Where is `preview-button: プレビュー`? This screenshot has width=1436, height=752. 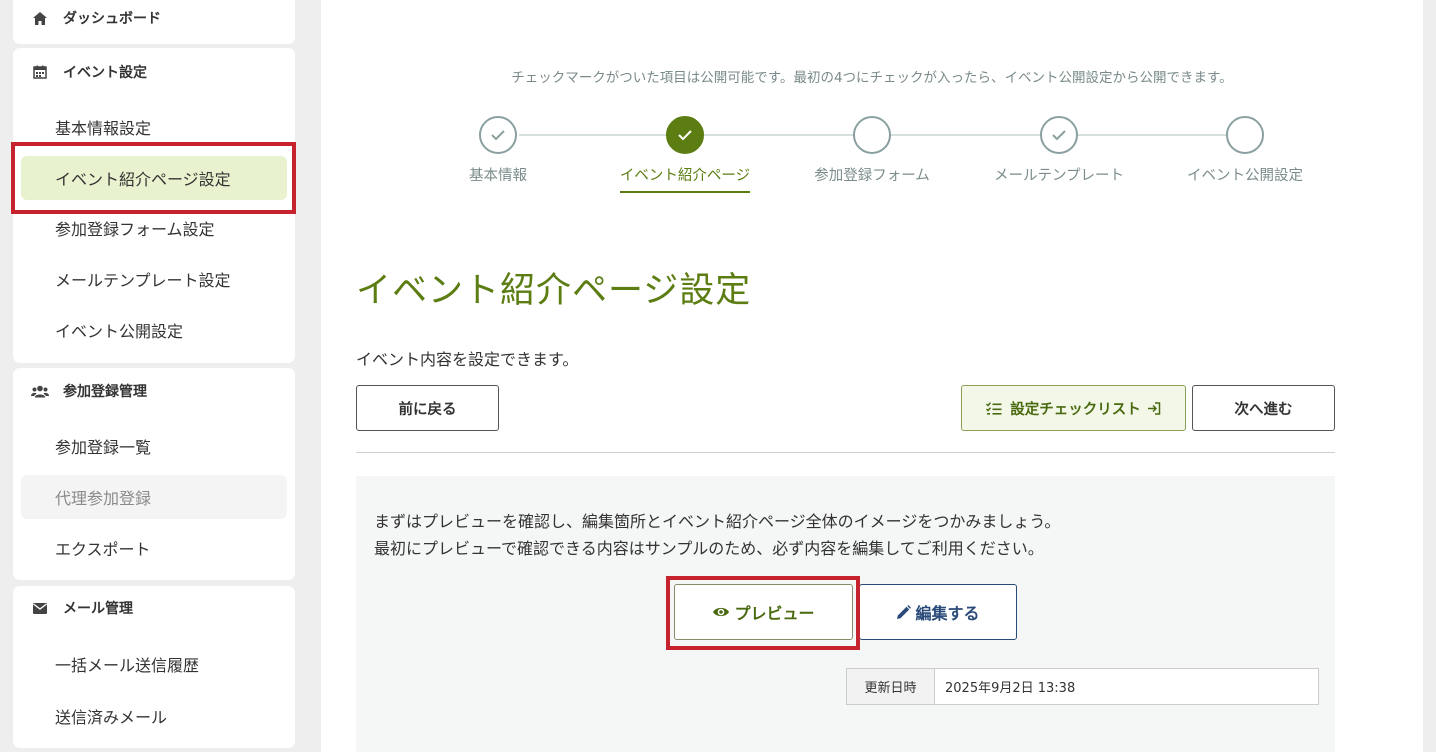 preview-button: プレビュー is located at coordinates (763, 612).